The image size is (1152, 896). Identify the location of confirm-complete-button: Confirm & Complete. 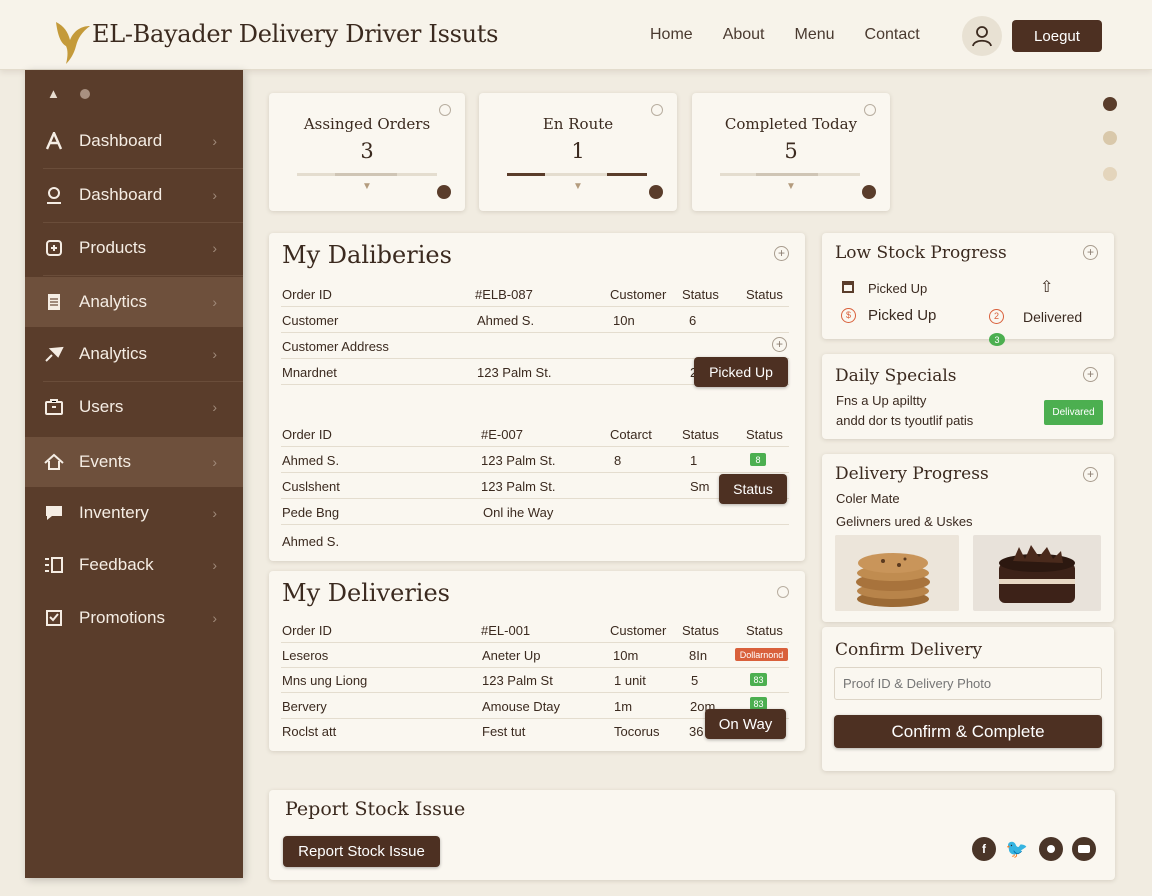
(968, 731).